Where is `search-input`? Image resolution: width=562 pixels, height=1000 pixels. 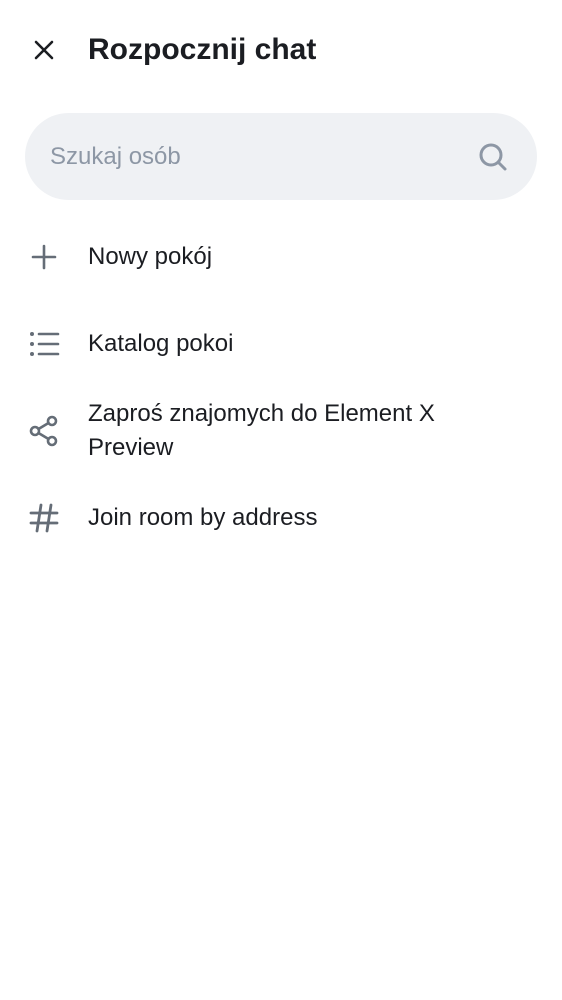 search-input is located at coordinates (250, 156).